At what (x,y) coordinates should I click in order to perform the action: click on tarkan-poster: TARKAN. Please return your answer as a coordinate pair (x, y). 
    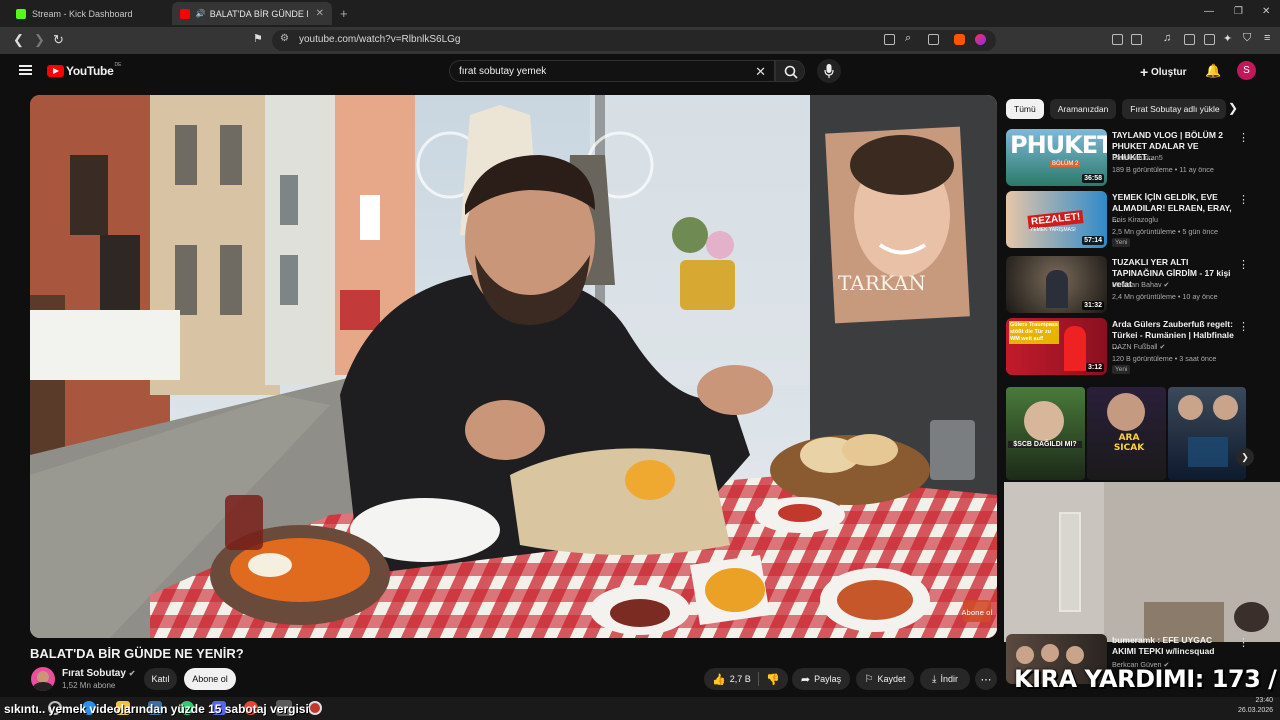
    Looking at the image, I should click on (897, 225).